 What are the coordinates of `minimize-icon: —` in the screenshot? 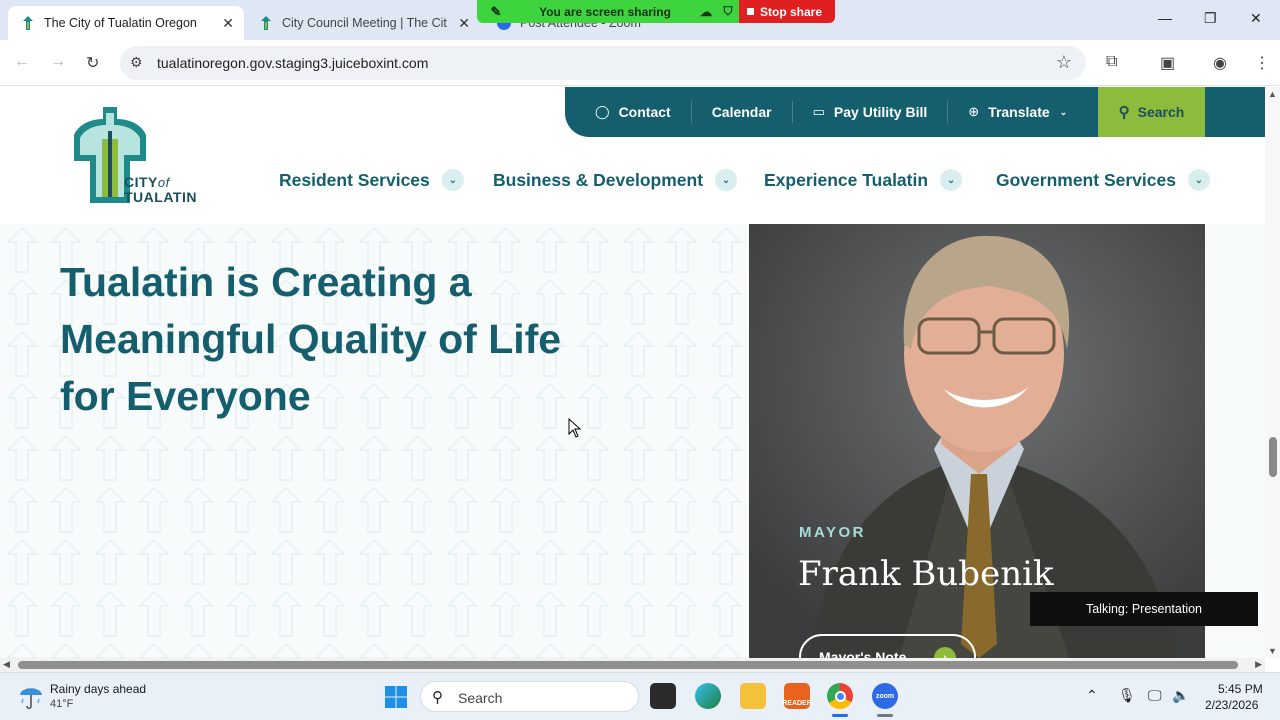 It's located at (1165, 18).